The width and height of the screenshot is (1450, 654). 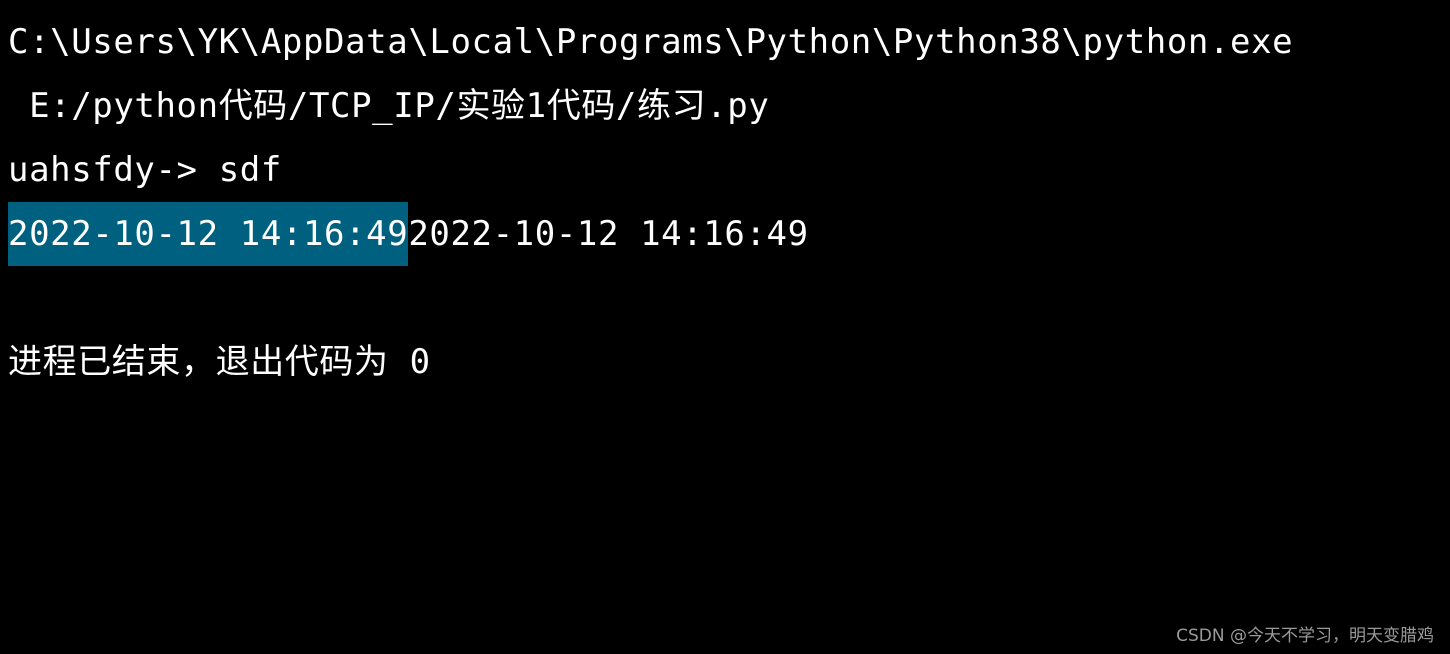 What do you see at coordinates (1305, 636) in the screenshot?
I see `csdn-watermark: CSDN @今天不学习，明天变腊鸡` at bounding box center [1305, 636].